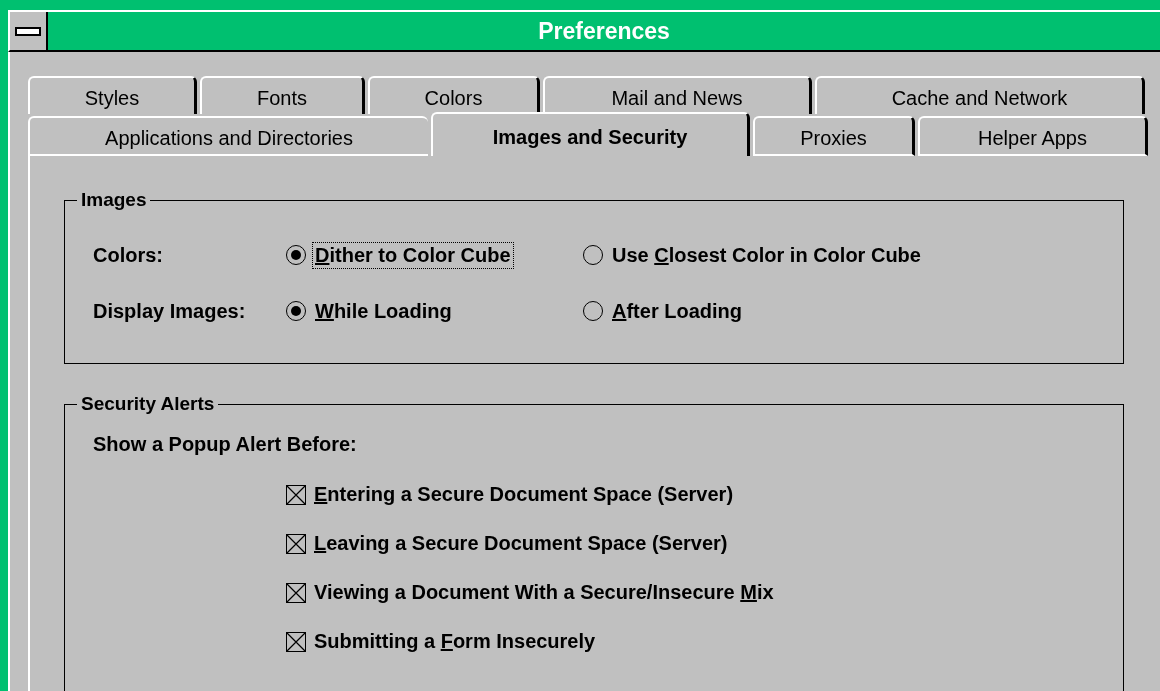  I want to click on checkbox-label: Submitting a Form Insecurely, so click(455, 641).